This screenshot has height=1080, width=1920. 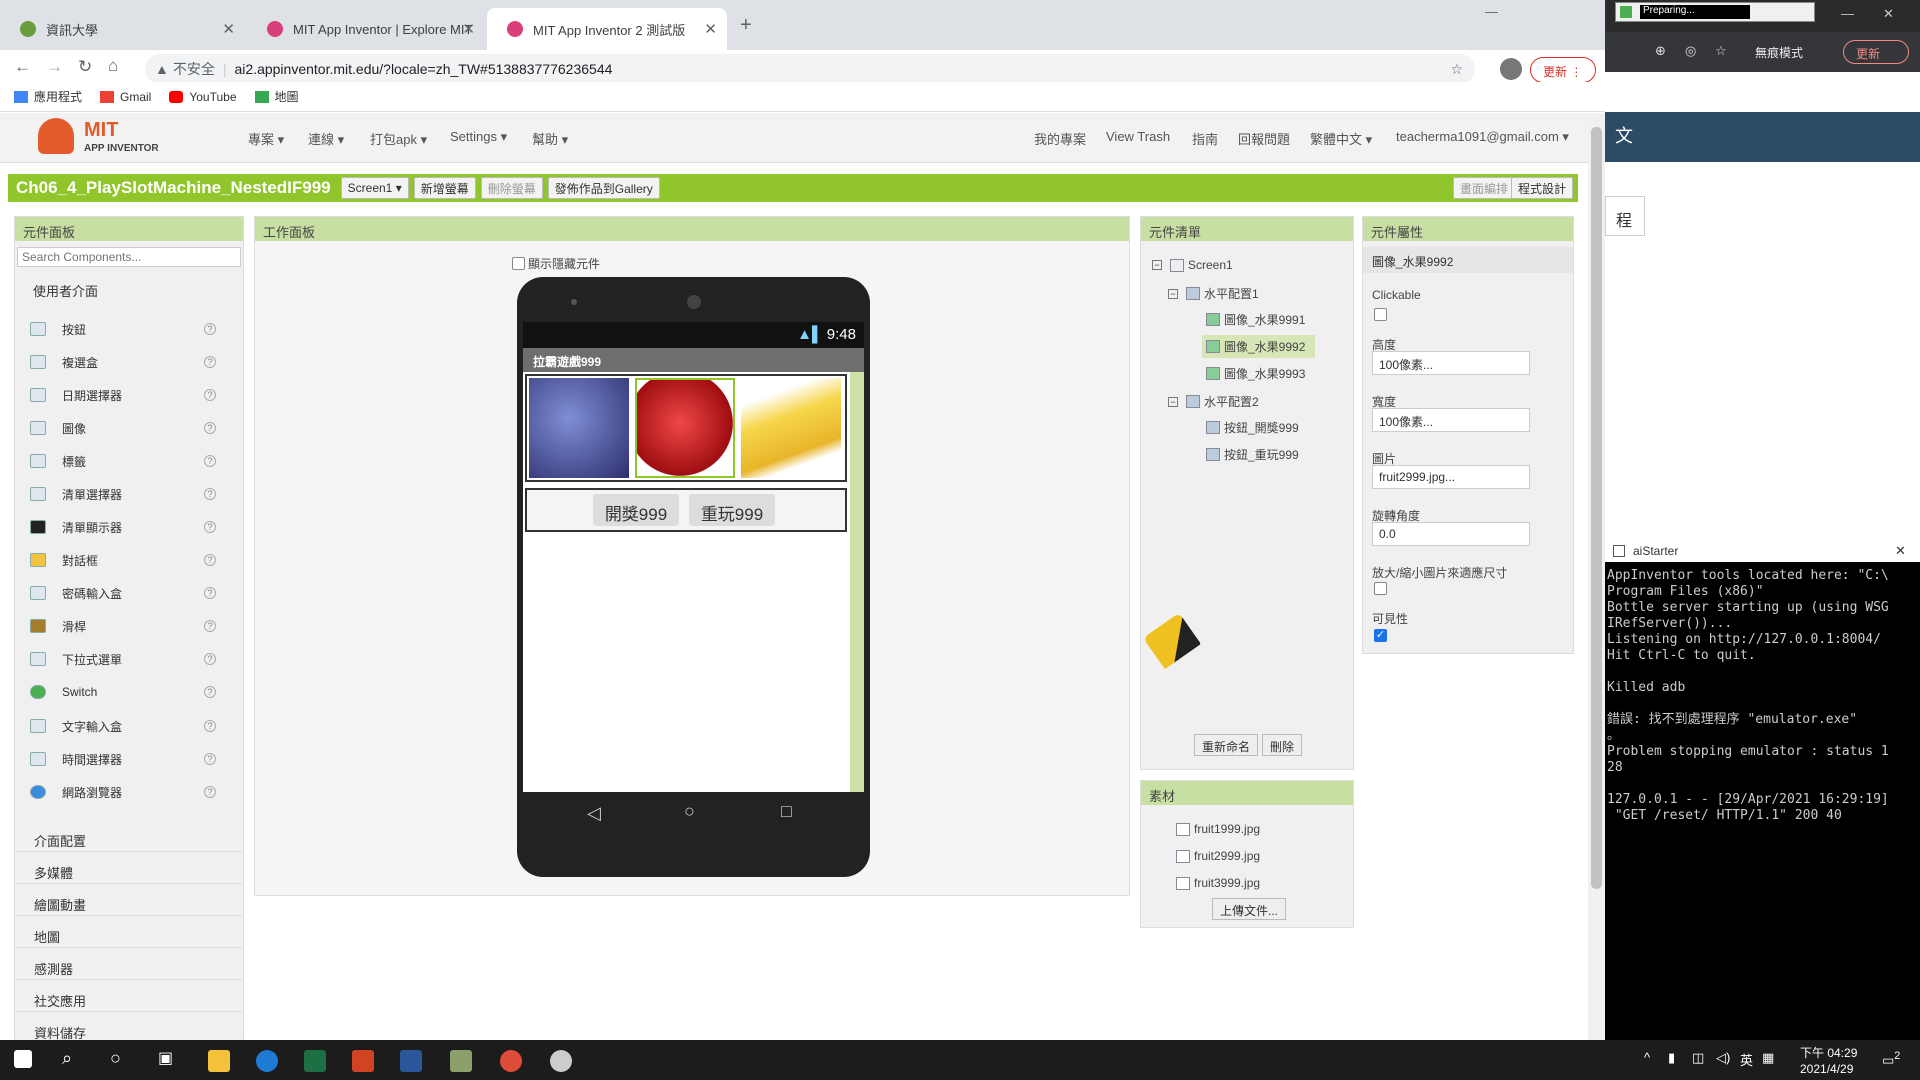 I want to click on category-maps: 地圖, so click(x=129, y=934).